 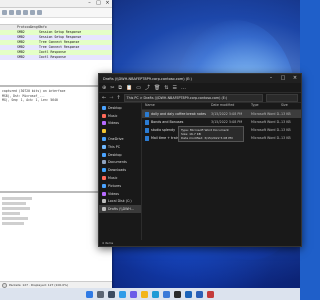 I want to click on sidebar-item: OneDrive, so click(x=120, y=139).